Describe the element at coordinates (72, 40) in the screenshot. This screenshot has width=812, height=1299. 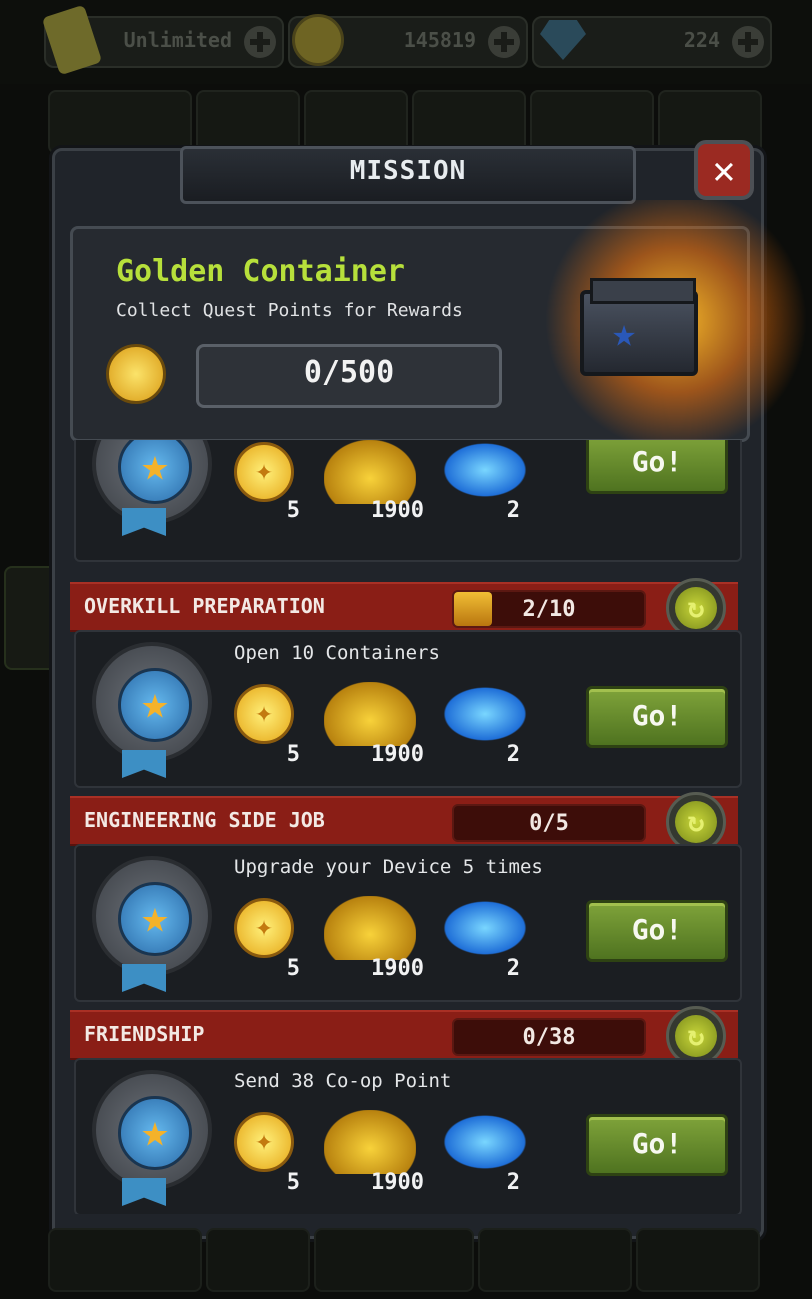
I see `dog-tag-icon` at that location.